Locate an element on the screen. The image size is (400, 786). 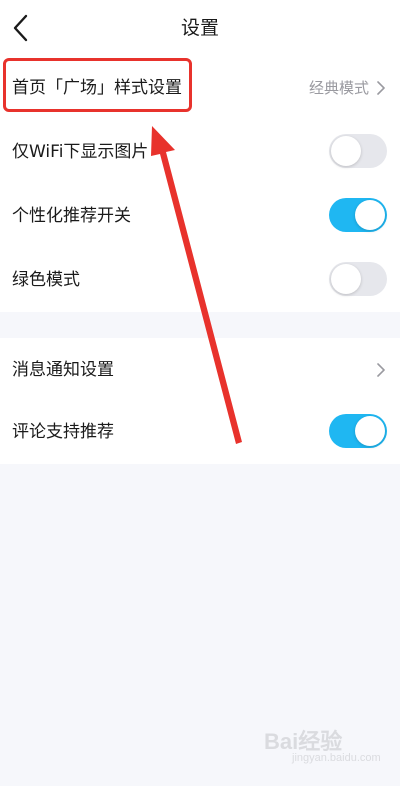
row-label: 个性化推荐开关 is located at coordinates (71, 216).